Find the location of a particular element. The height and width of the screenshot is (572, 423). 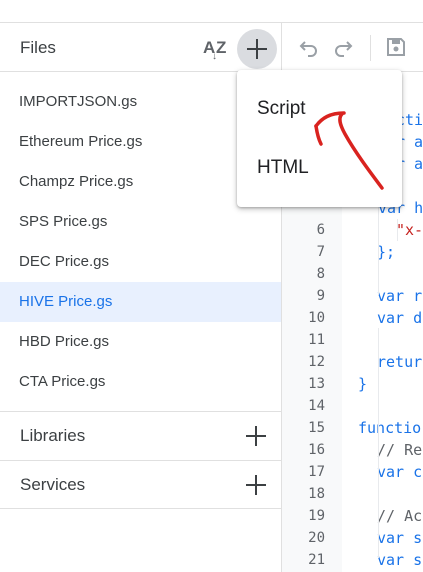

redo-icon is located at coordinates (343, 47).